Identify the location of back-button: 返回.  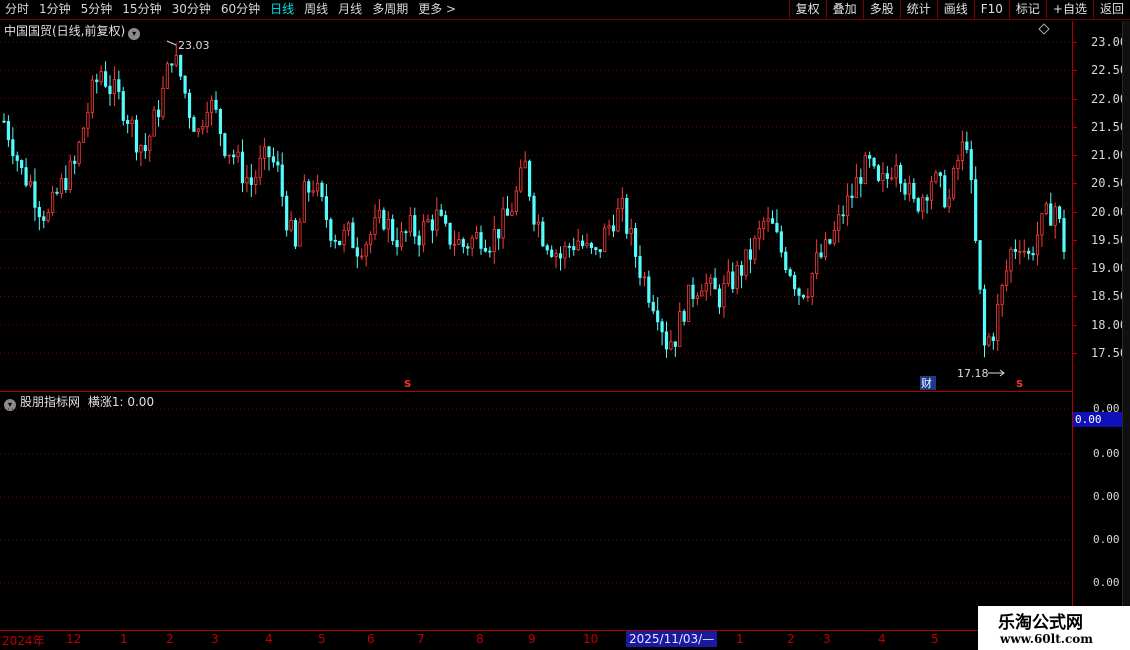
(1111, 10).